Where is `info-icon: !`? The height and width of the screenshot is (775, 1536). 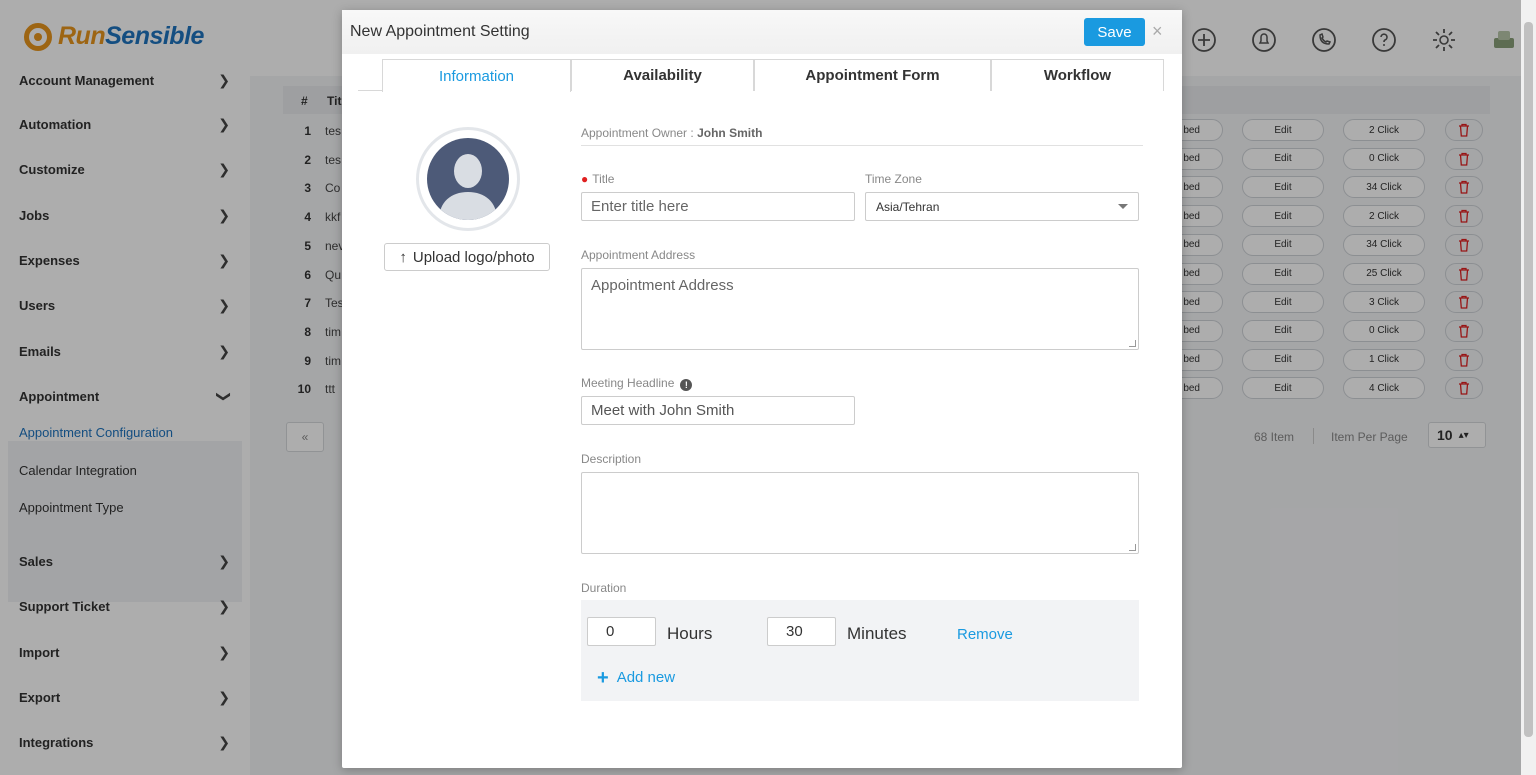
info-icon: ! is located at coordinates (686, 385).